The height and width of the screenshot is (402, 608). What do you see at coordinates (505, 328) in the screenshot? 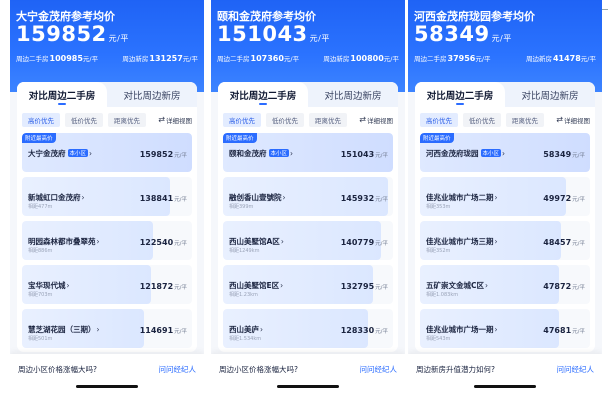
I see `community-row: 佳兆业城市广场一期› 相距543m 47681元/平` at bounding box center [505, 328].